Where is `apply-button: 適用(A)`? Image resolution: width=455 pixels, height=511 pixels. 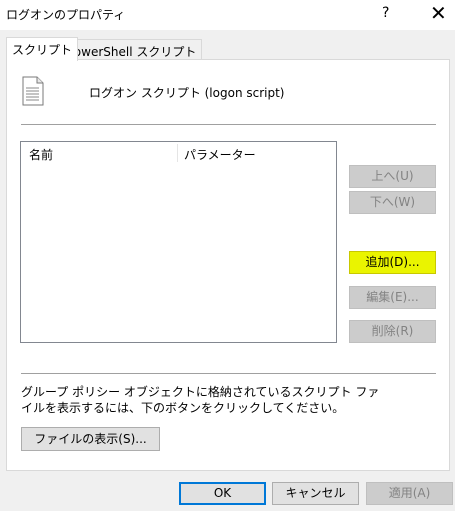
apply-button: 適用(A) is located at coordinates (409, 493).